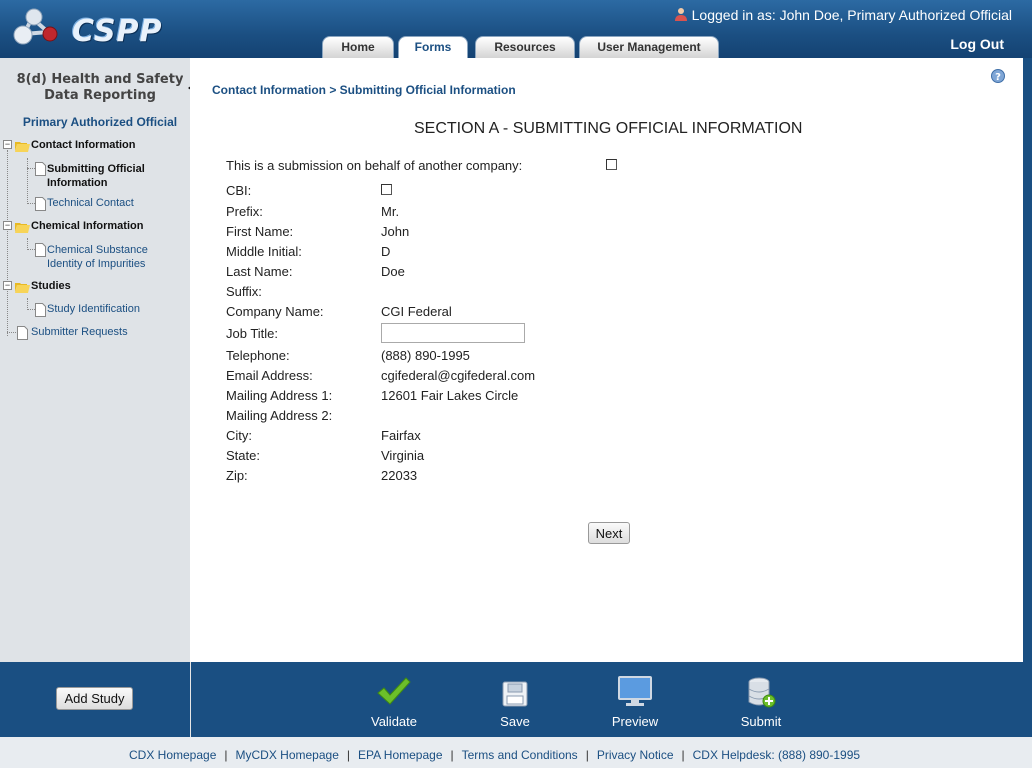 The height and width of the screenshot is (768, 1032). I want to click on collapse-studies: −, so click(7, 285).